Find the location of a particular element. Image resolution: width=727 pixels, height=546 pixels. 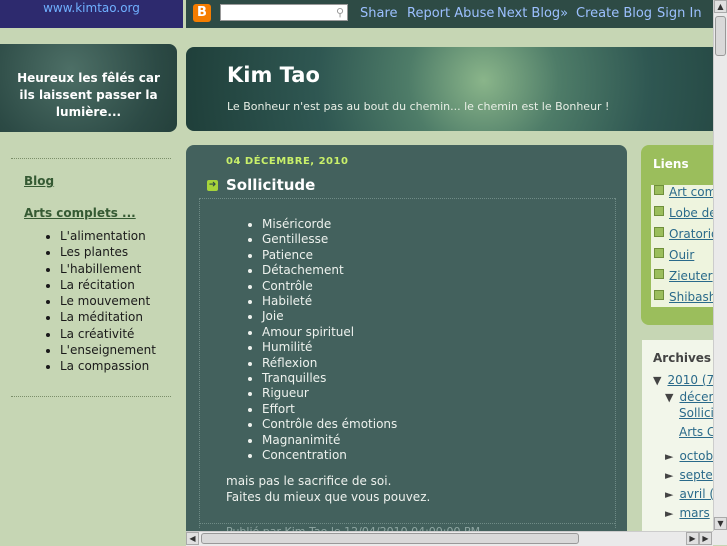

link-item: Ouir is located at coordinates (674, 255).